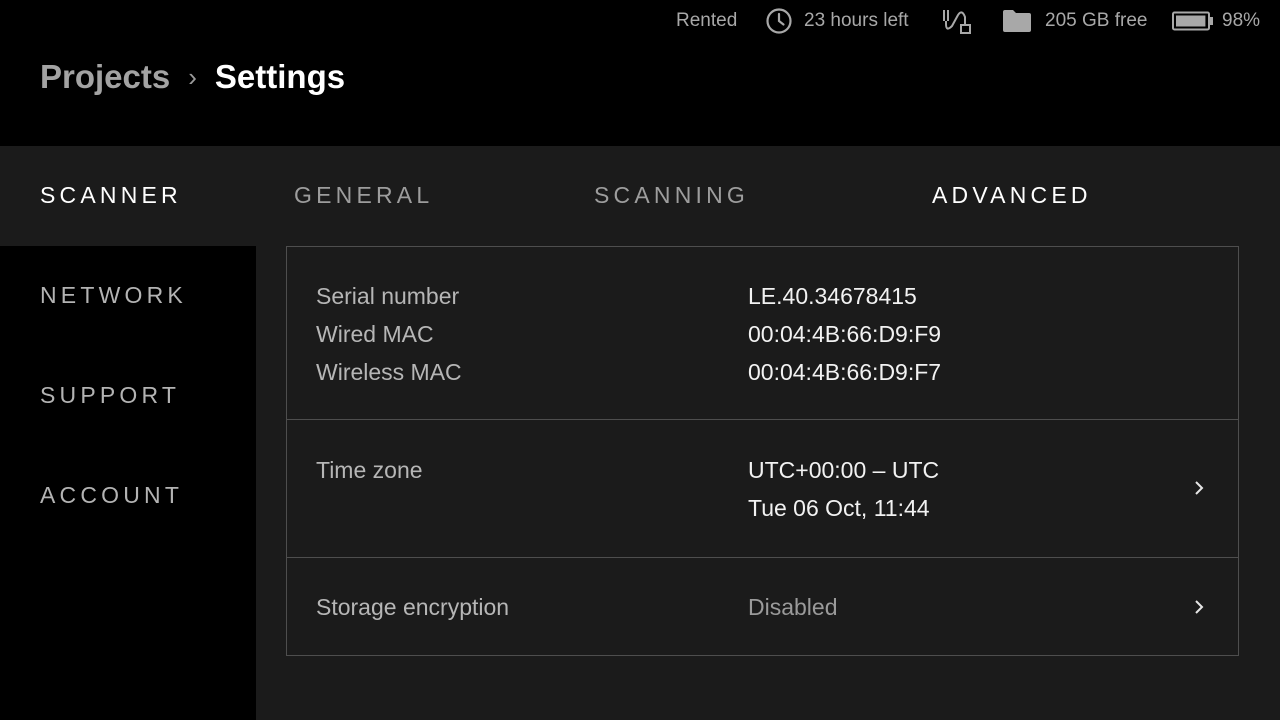 The height and width of the screenshot is (720, 1280). I want to click on time-left: 23 hours left, so click(856, 20).